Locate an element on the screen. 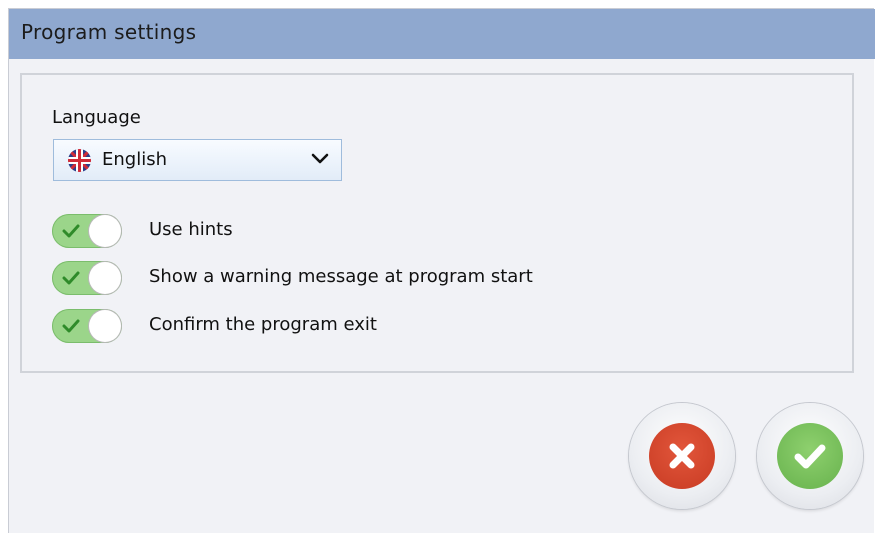 This screenshot has height=533, width=875. ok-button is located at coordinates (810, 456).